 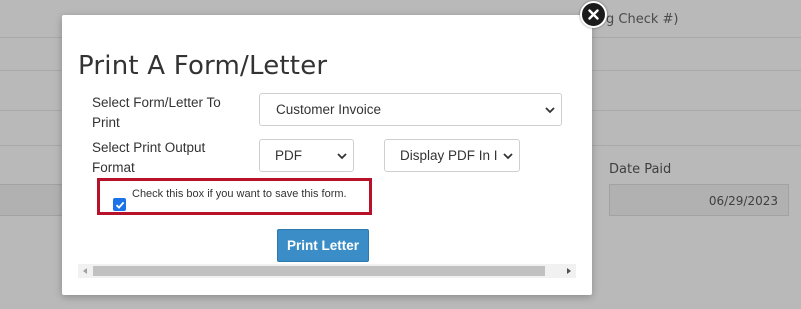 What do you see at coordinates (569, 271) in the screenshot?
I see `triangle-right-icon` at bounding box center [569, 271].